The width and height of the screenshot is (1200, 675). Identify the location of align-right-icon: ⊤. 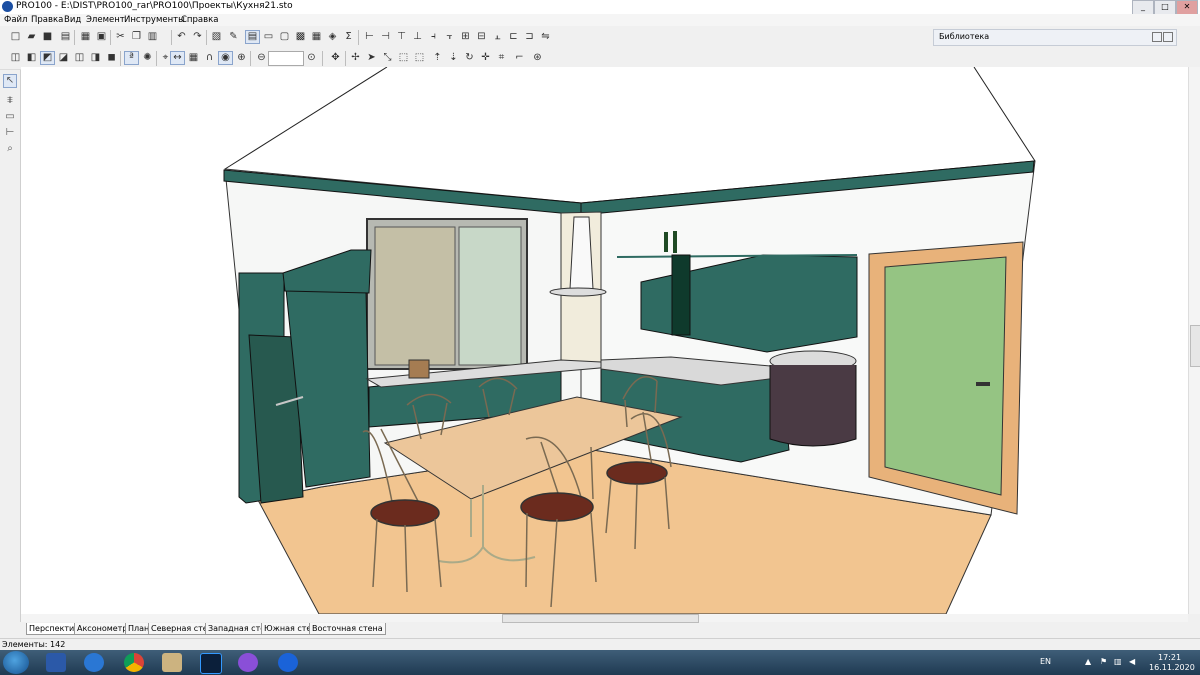
(401, 37).